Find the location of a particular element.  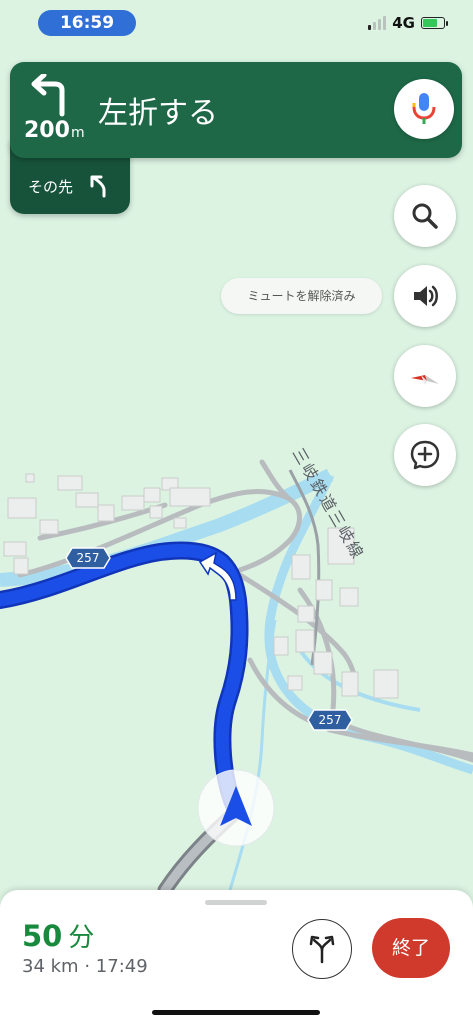

home-indicator is located at coordinates (236, 1012).